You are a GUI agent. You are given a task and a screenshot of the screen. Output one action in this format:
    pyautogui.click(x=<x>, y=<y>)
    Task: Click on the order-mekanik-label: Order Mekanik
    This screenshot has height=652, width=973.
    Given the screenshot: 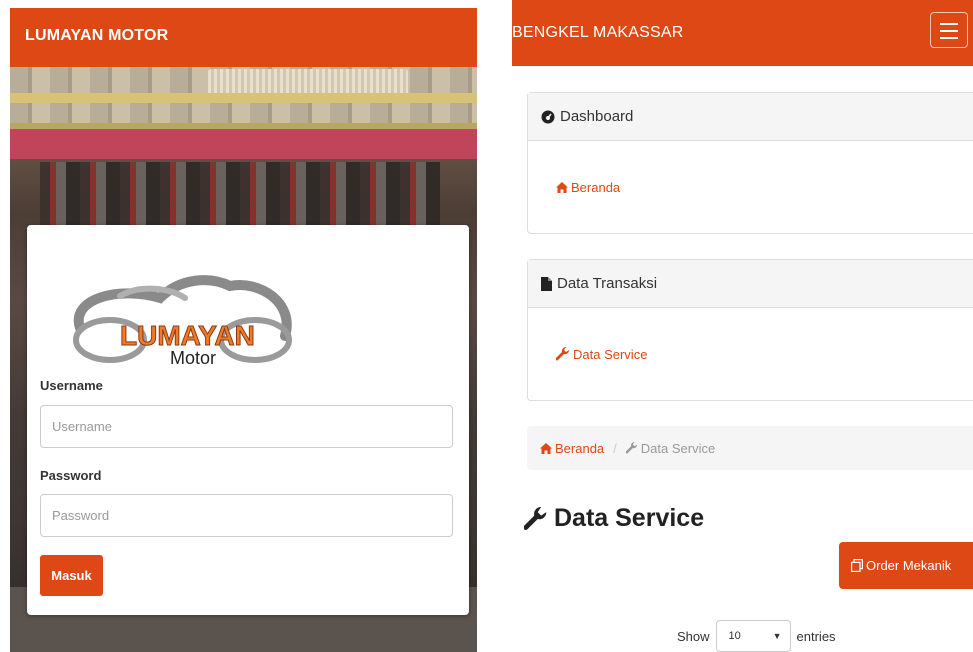 What is the action you would take?
    pyautogui.click(x=909, y=565)
    